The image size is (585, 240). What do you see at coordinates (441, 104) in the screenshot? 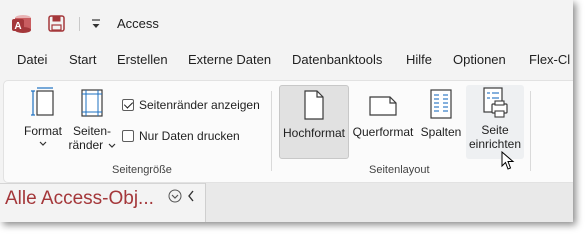
I see `columns-icon` at bounding box center [441, 104].